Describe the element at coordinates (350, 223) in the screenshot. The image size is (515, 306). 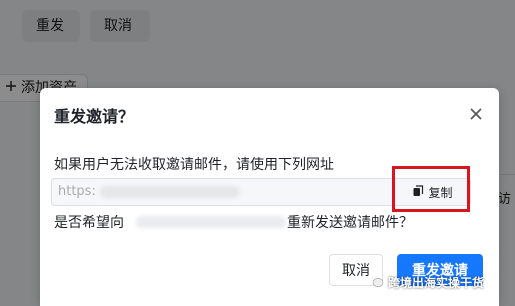
I see `question-suffix: 重新发送邀请邮件？` at that location.